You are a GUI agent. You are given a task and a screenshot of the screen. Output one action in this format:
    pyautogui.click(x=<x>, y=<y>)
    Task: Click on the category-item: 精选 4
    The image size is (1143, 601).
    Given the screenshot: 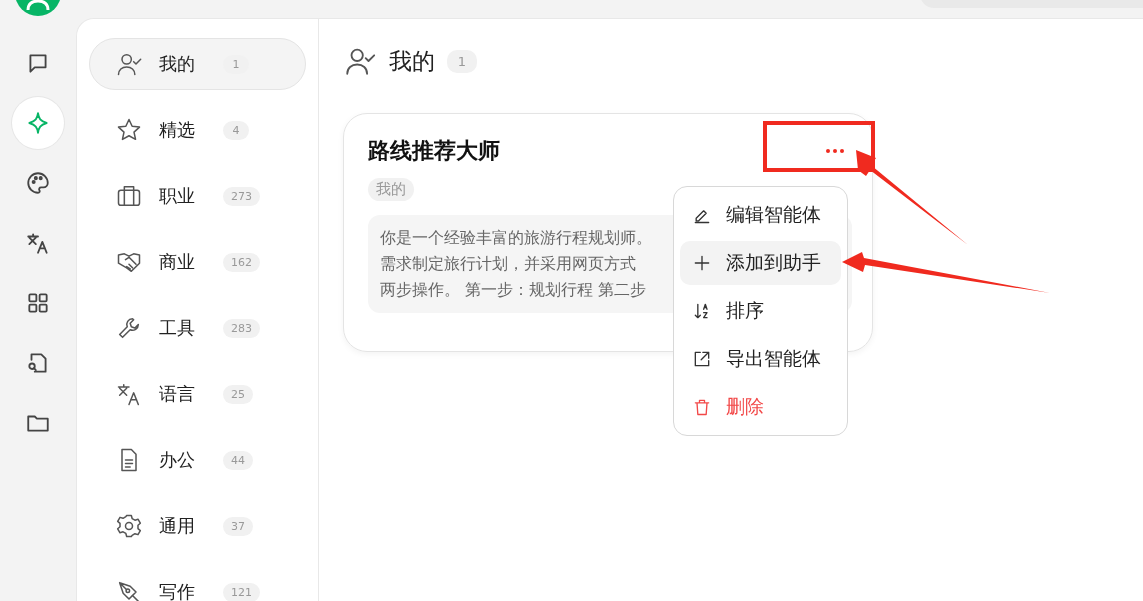 What is the action you would take?
    pyautogui.click(x=197, y=130)
    